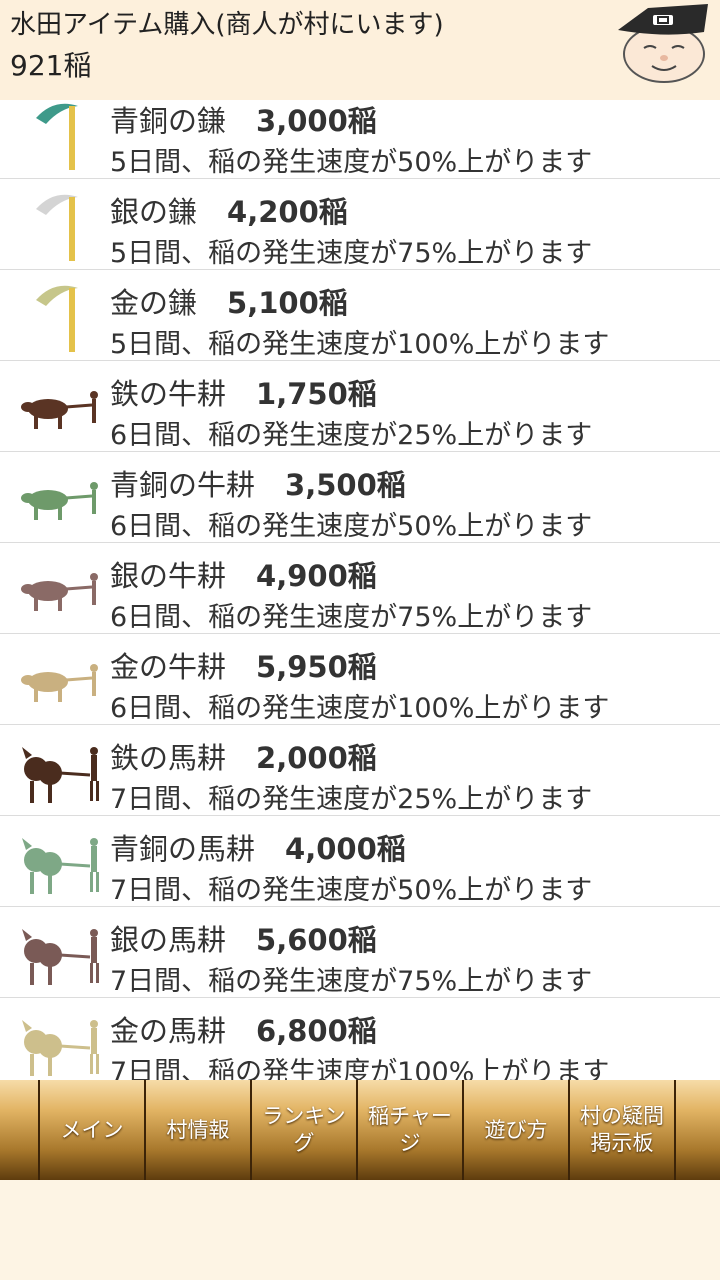 The width and height of the screenshot is (720, 1280). I want to click on iron-ox-plow-icon, so click(61, 407).